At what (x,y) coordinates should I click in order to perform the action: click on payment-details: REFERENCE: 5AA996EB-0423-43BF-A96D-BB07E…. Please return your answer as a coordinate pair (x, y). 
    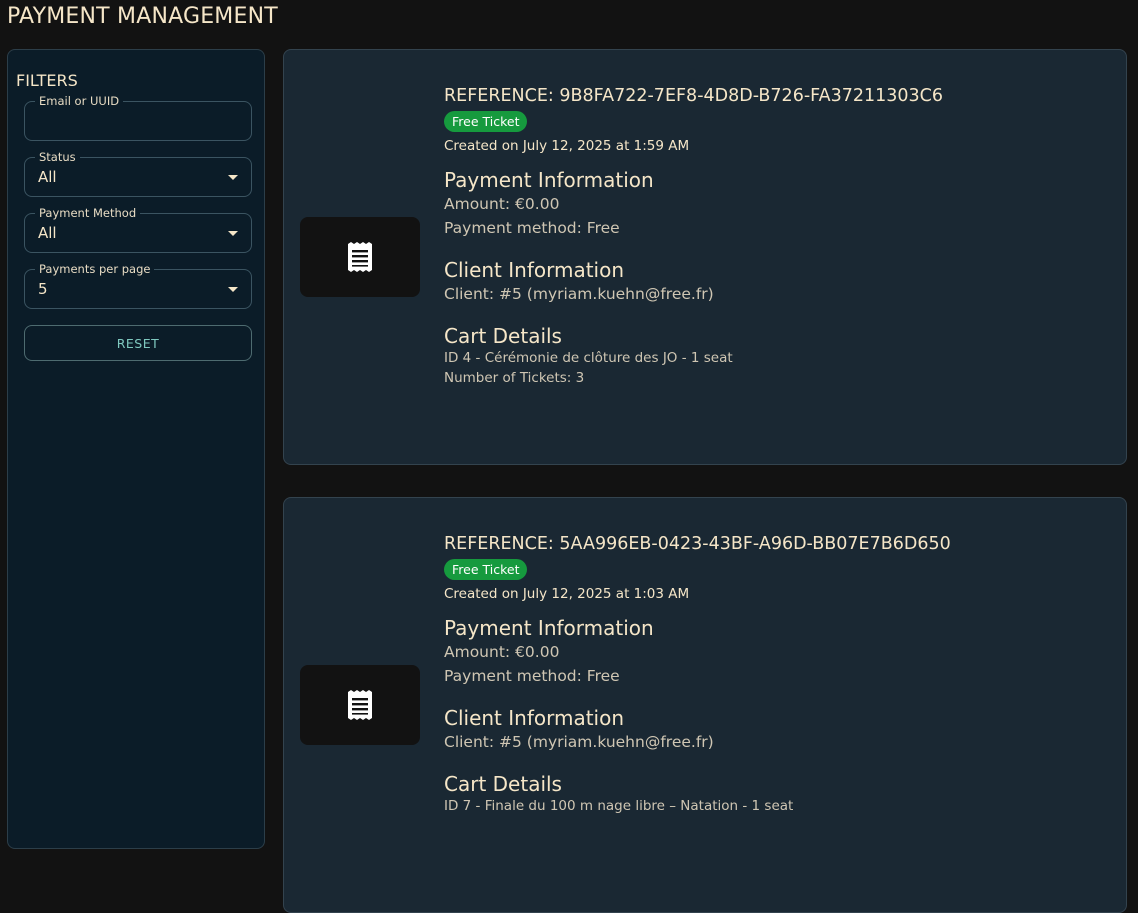
    Looking at the image, I should click on (697, 675).